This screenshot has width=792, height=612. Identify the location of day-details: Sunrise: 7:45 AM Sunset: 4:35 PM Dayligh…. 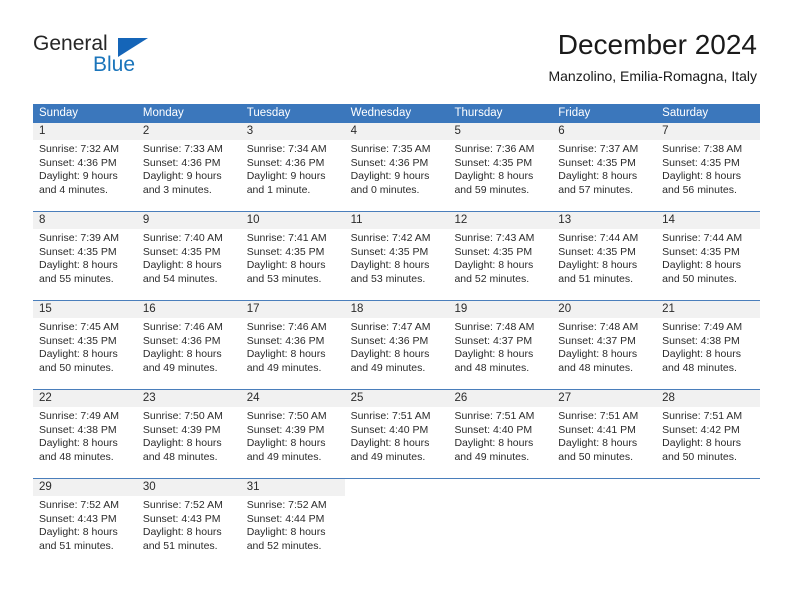
(85, 346).